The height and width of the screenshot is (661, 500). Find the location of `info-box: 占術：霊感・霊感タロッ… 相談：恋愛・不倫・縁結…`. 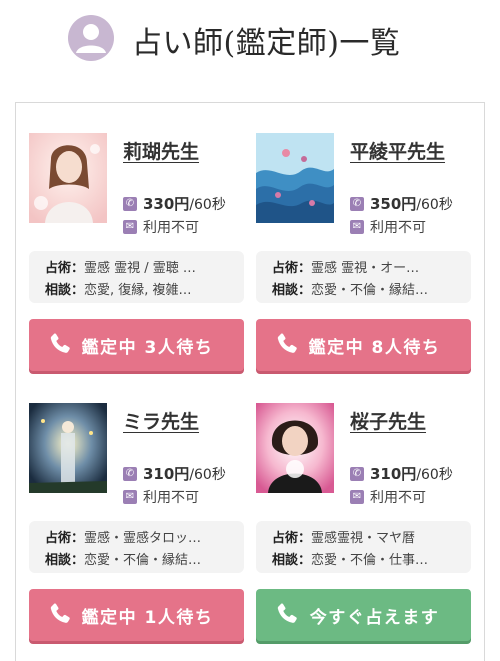

info-box: 占術：霊感・霊感タロッ… 相談：恋愛・不倫・縁結… is located at coordinates (136, 547).